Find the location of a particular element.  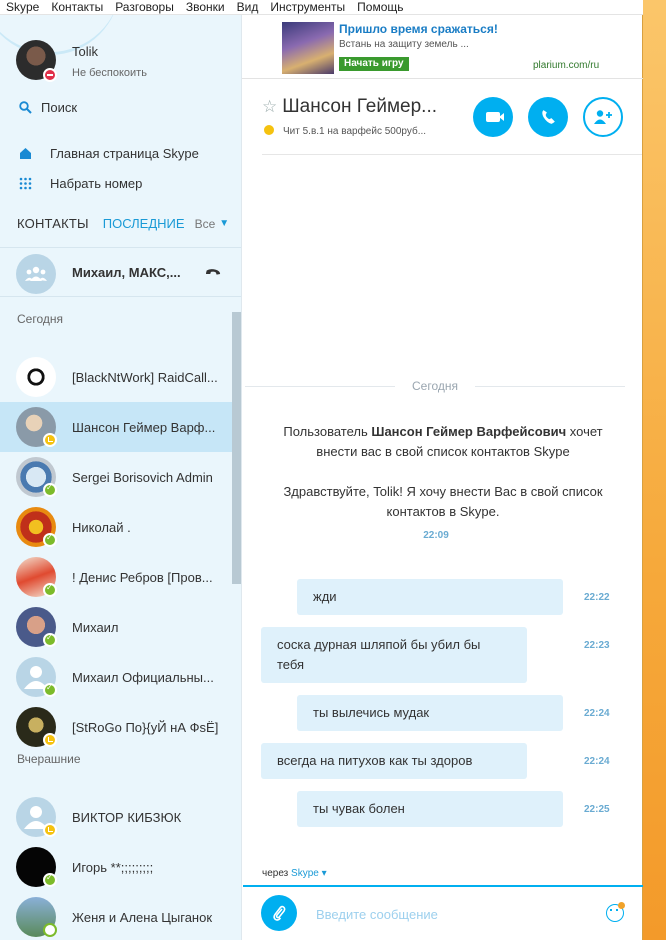

system-text: Пользователь is located at coordinates (327, 431).